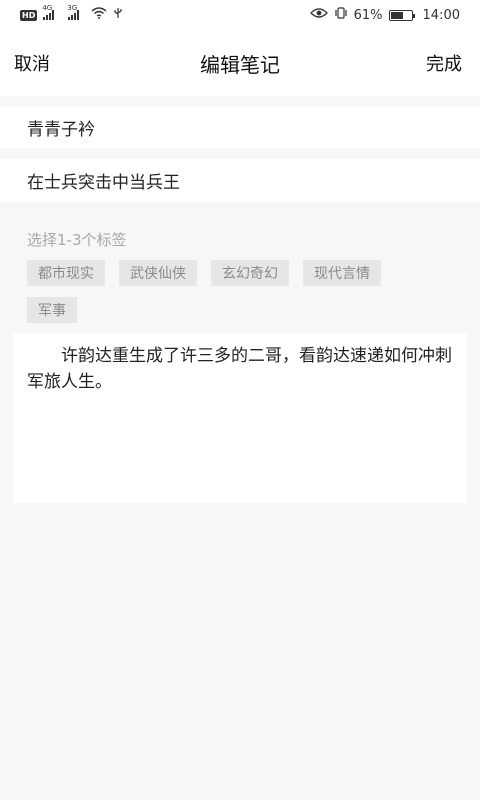 This screenshot has height=800, width=480. Describe the element at coordinates (61, 129) in the screenshot. I see `note-title-text: 青青子衿` at that location.